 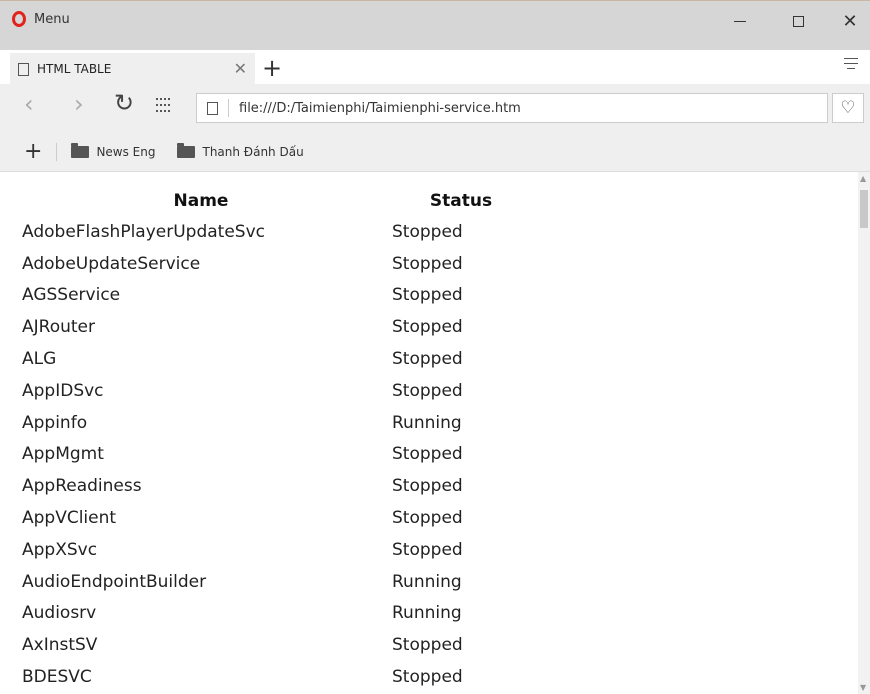 What do you see at coordinates (29, 104) in the screenshot?
I see `back-button: ‹` at bounding box center [29, 104].